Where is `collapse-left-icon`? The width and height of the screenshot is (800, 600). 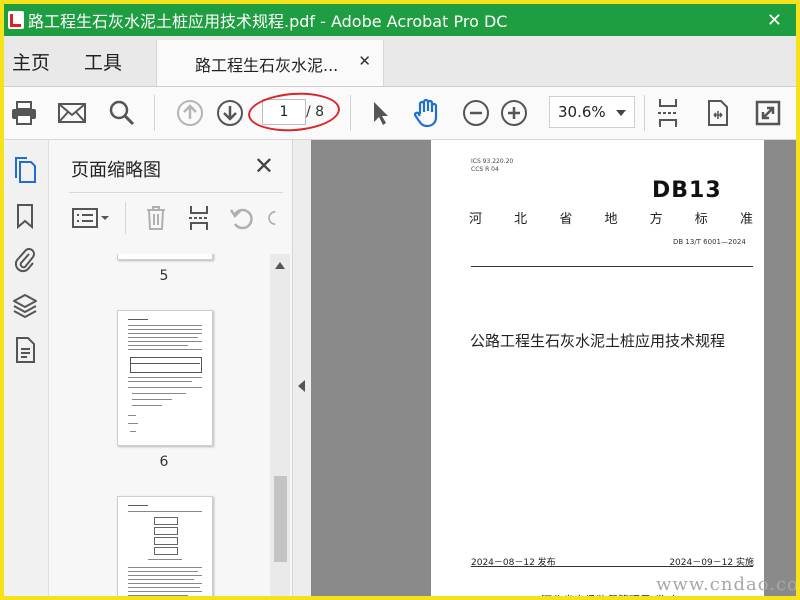
collapse-left-icon is located at coordinates (301, 386).